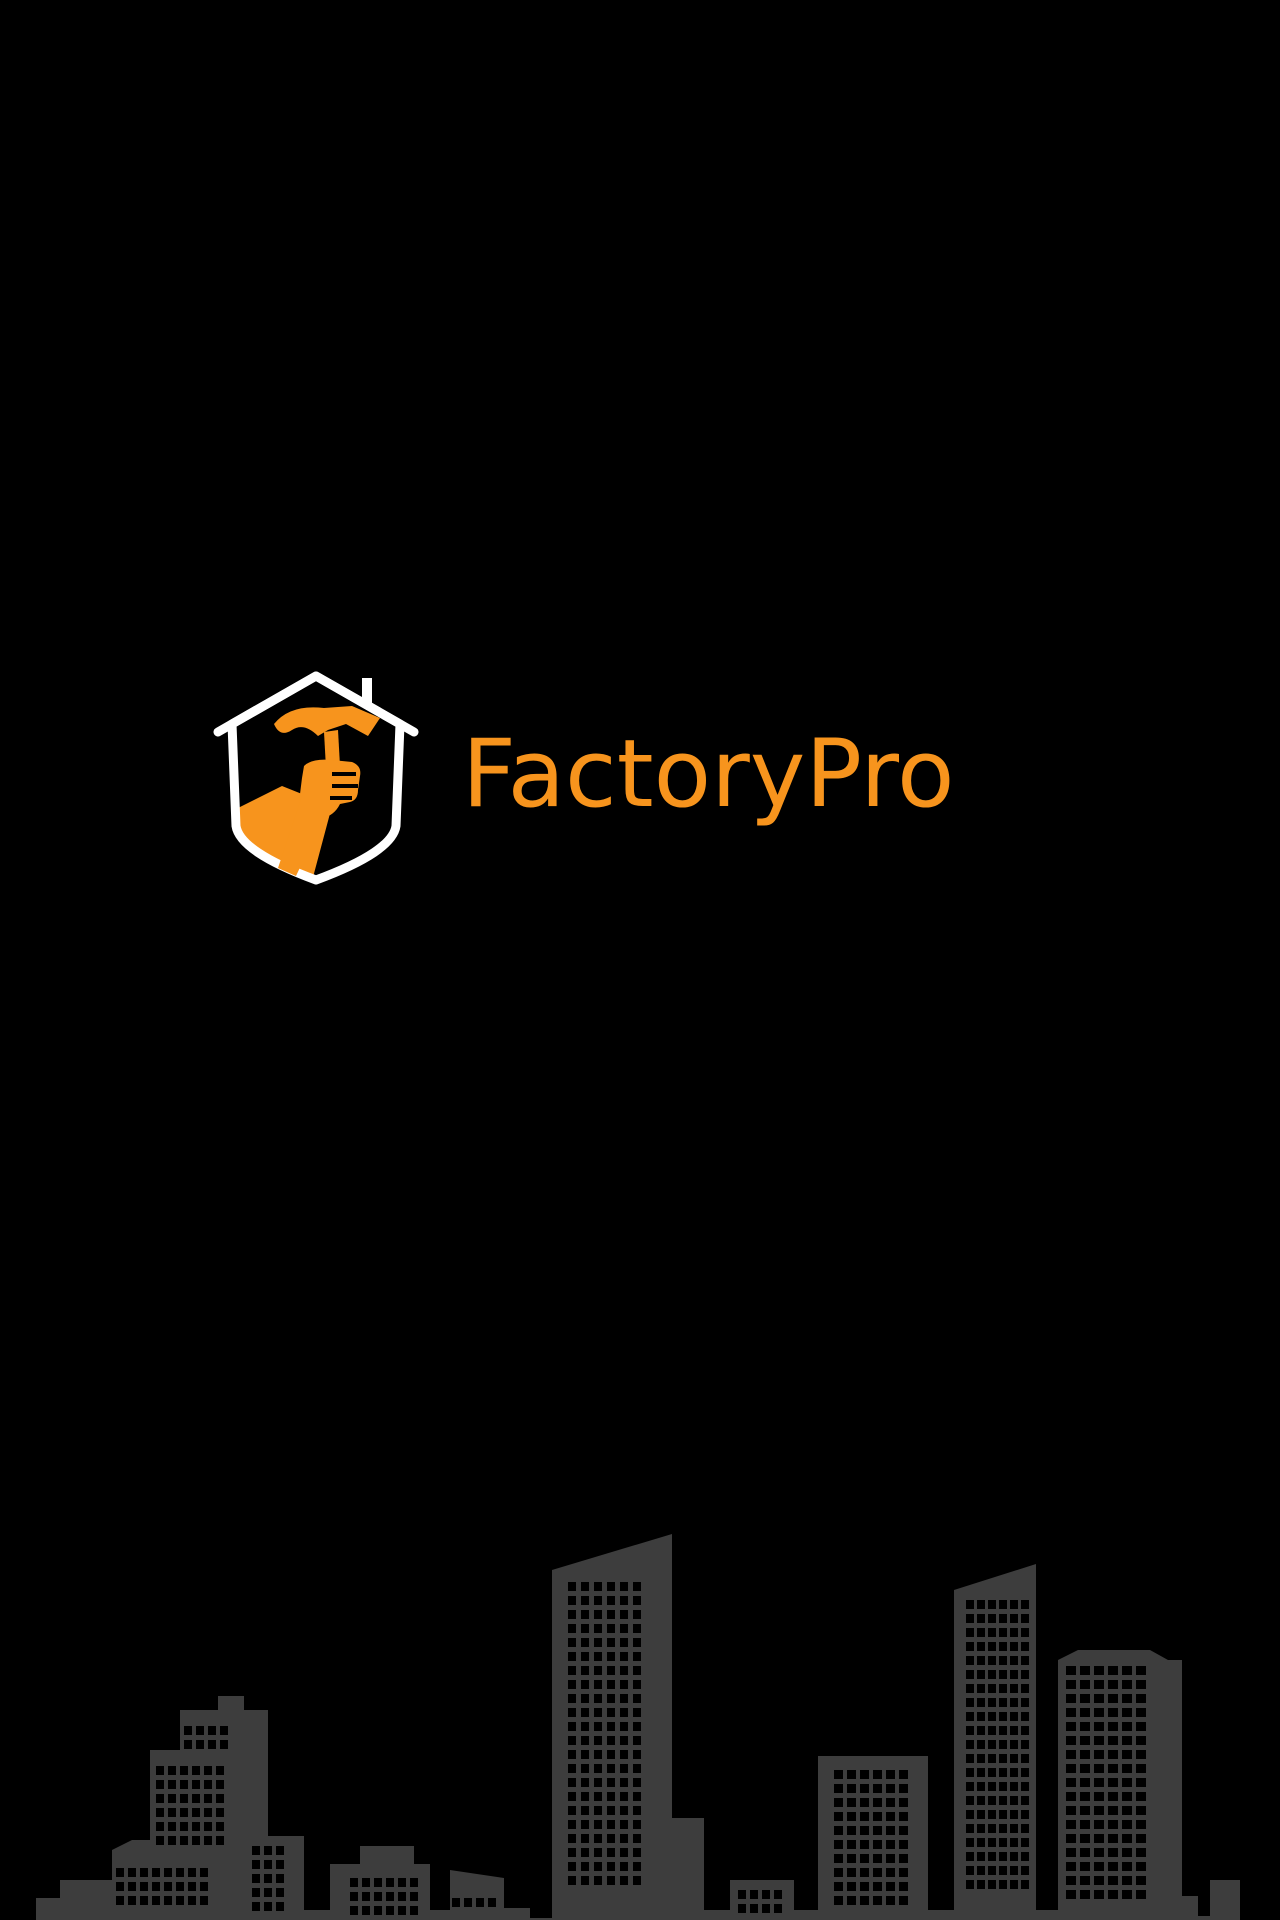 This screenshot has width=1280, height=1920. I want to click on brand-name: FactoryPro, so click(708, 774).